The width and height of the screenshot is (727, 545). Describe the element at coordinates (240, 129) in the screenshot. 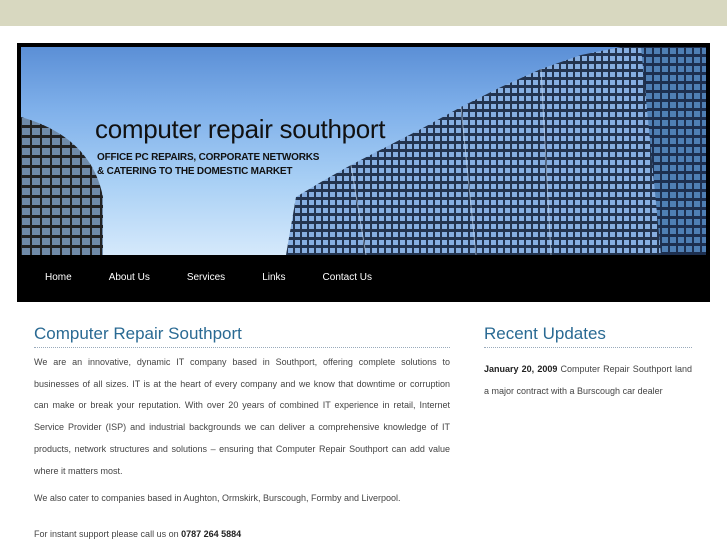

I see `site-title: computer repair southport` at that location.